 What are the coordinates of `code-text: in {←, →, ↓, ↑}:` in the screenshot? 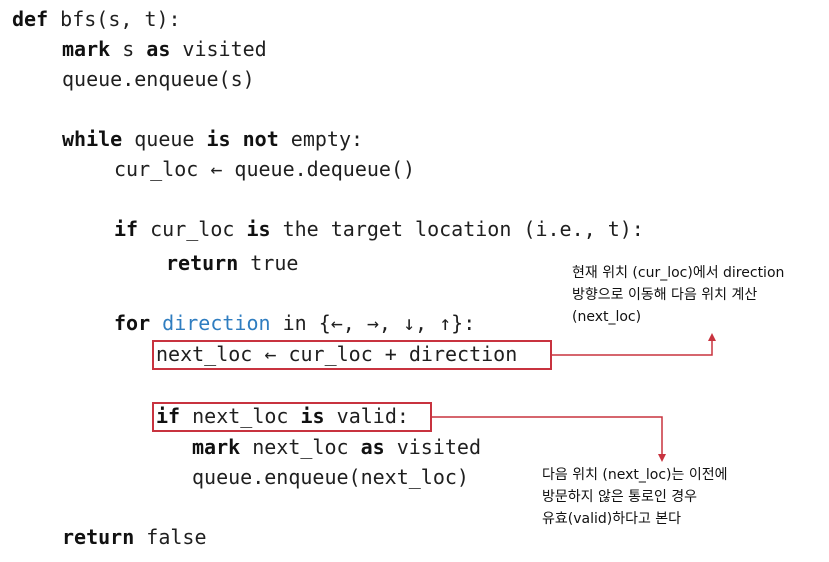 It's located at (373, 323).